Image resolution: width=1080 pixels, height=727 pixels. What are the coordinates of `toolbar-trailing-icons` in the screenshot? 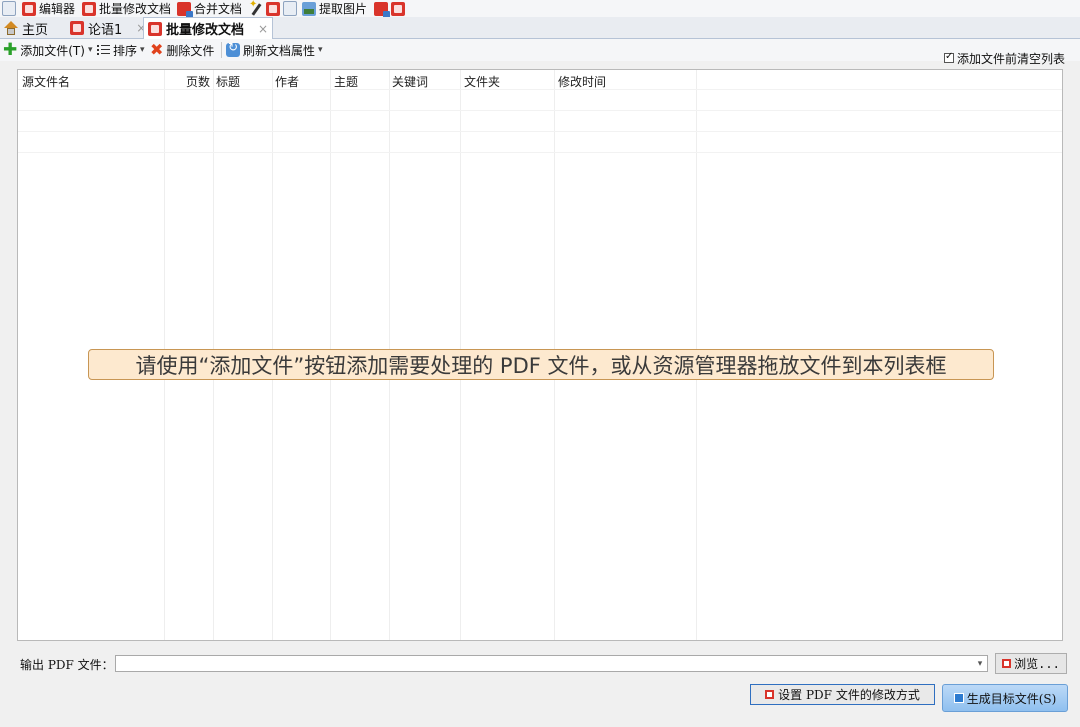 It's located at (389, 9).